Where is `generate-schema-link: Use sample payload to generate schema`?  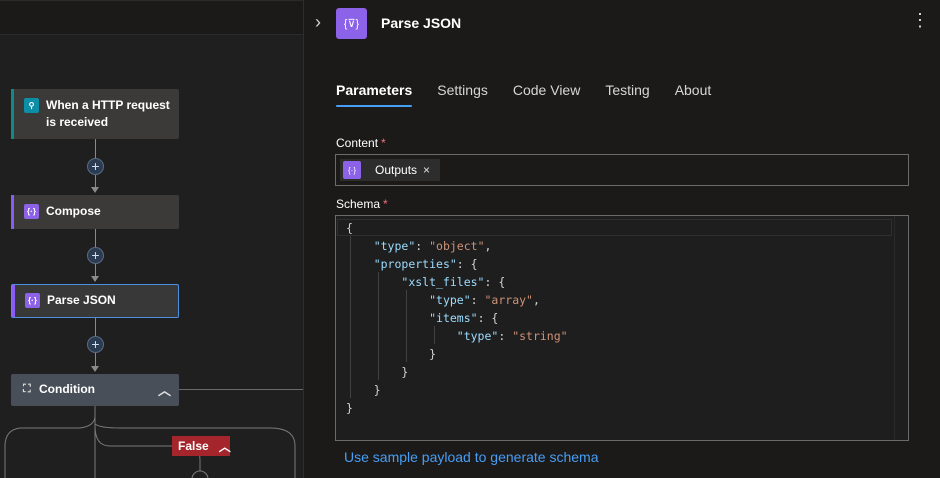
generate-schema-link: Use sample payload to generate schema is located at coordinates (471, 457).